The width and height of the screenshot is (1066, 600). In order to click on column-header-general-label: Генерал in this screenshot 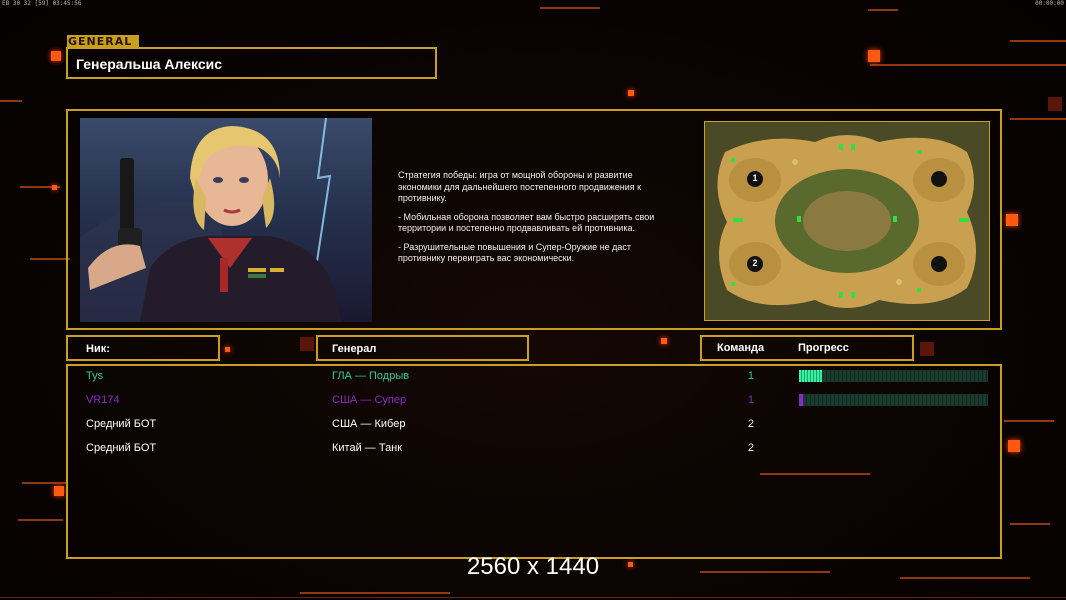, I will do `click(354, 349)`.